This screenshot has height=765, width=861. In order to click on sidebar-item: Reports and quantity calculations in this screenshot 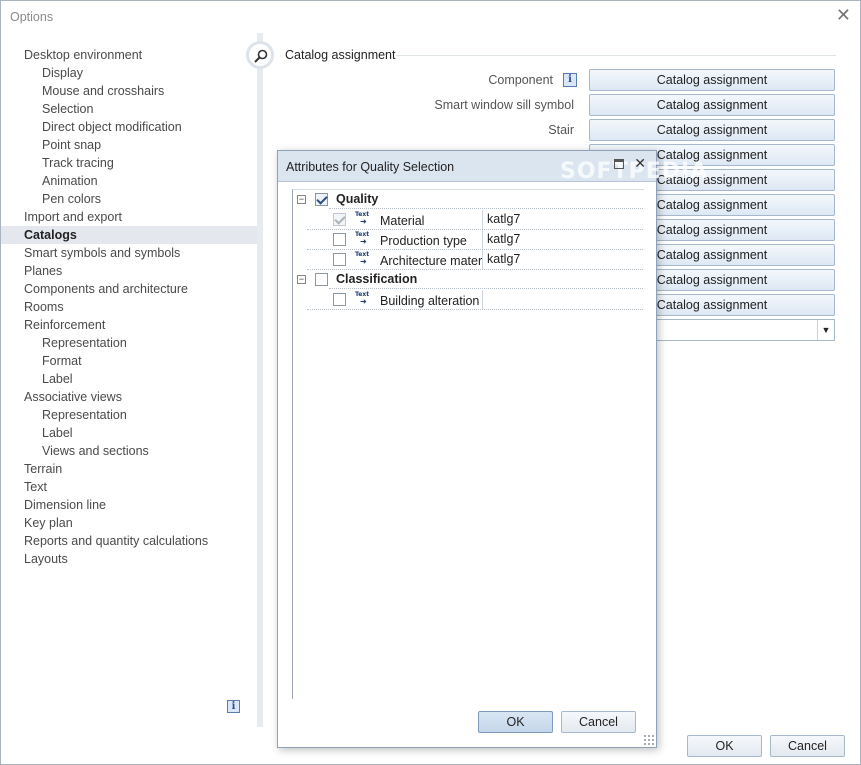, I will do `click(129, 541)`.